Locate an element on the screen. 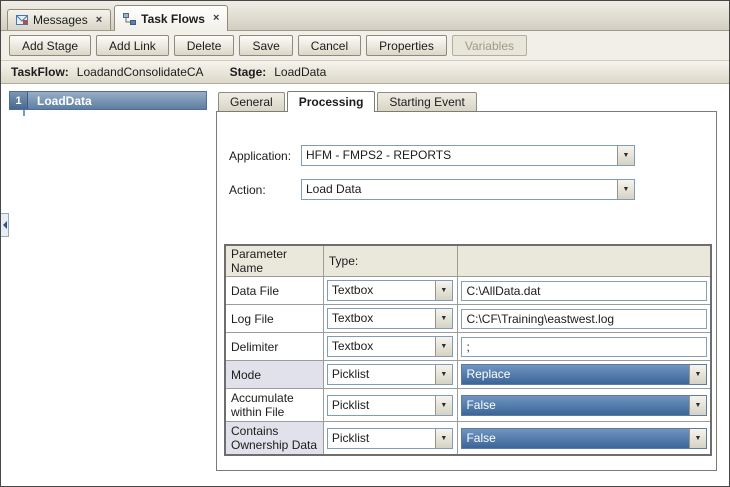 This screenshot has height=487, width=730. tab-label: General is located at coordinates (251, 102).